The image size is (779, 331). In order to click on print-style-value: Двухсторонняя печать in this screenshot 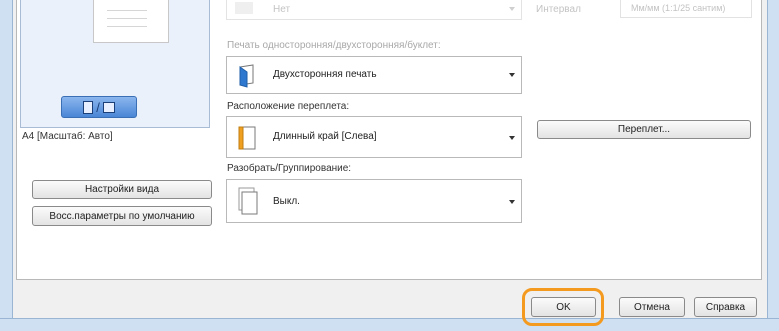, I will do `click(325, 74)`.